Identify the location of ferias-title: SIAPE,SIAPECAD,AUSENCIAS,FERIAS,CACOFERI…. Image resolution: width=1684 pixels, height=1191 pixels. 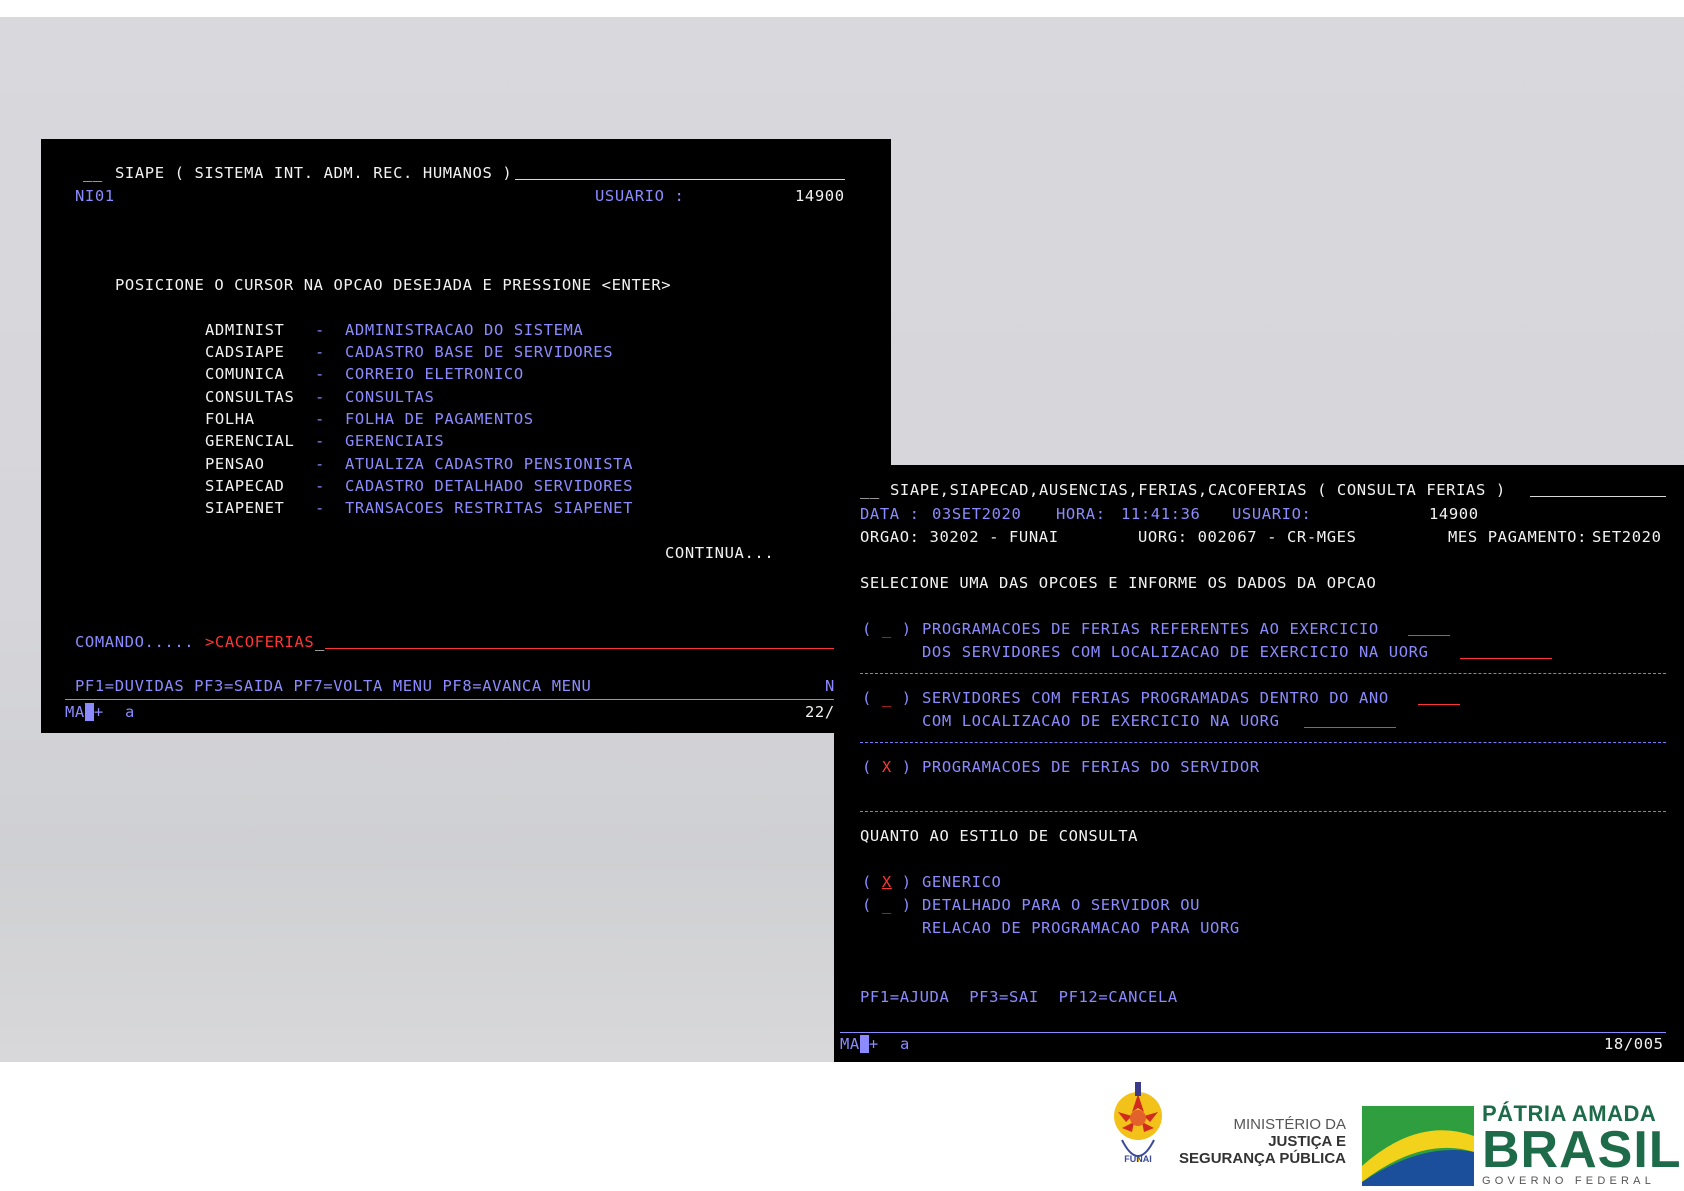
(1198, 490).